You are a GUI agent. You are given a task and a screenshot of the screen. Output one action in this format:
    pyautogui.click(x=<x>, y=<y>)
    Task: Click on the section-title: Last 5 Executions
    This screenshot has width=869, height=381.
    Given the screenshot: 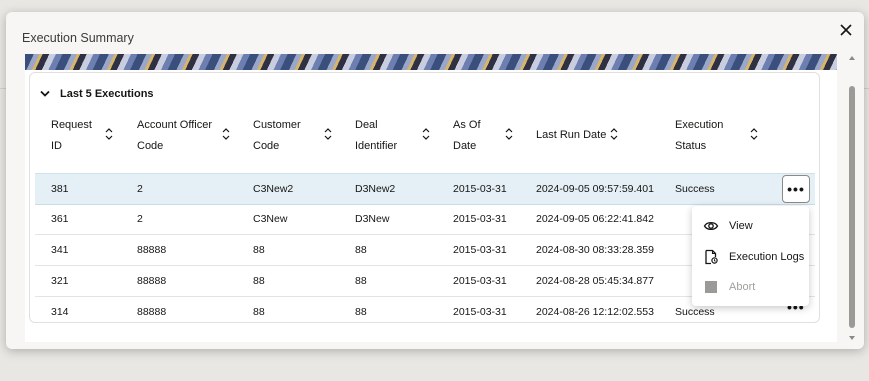 What is the action you would take?
    pyautogui.click(x=107, y=94)
    